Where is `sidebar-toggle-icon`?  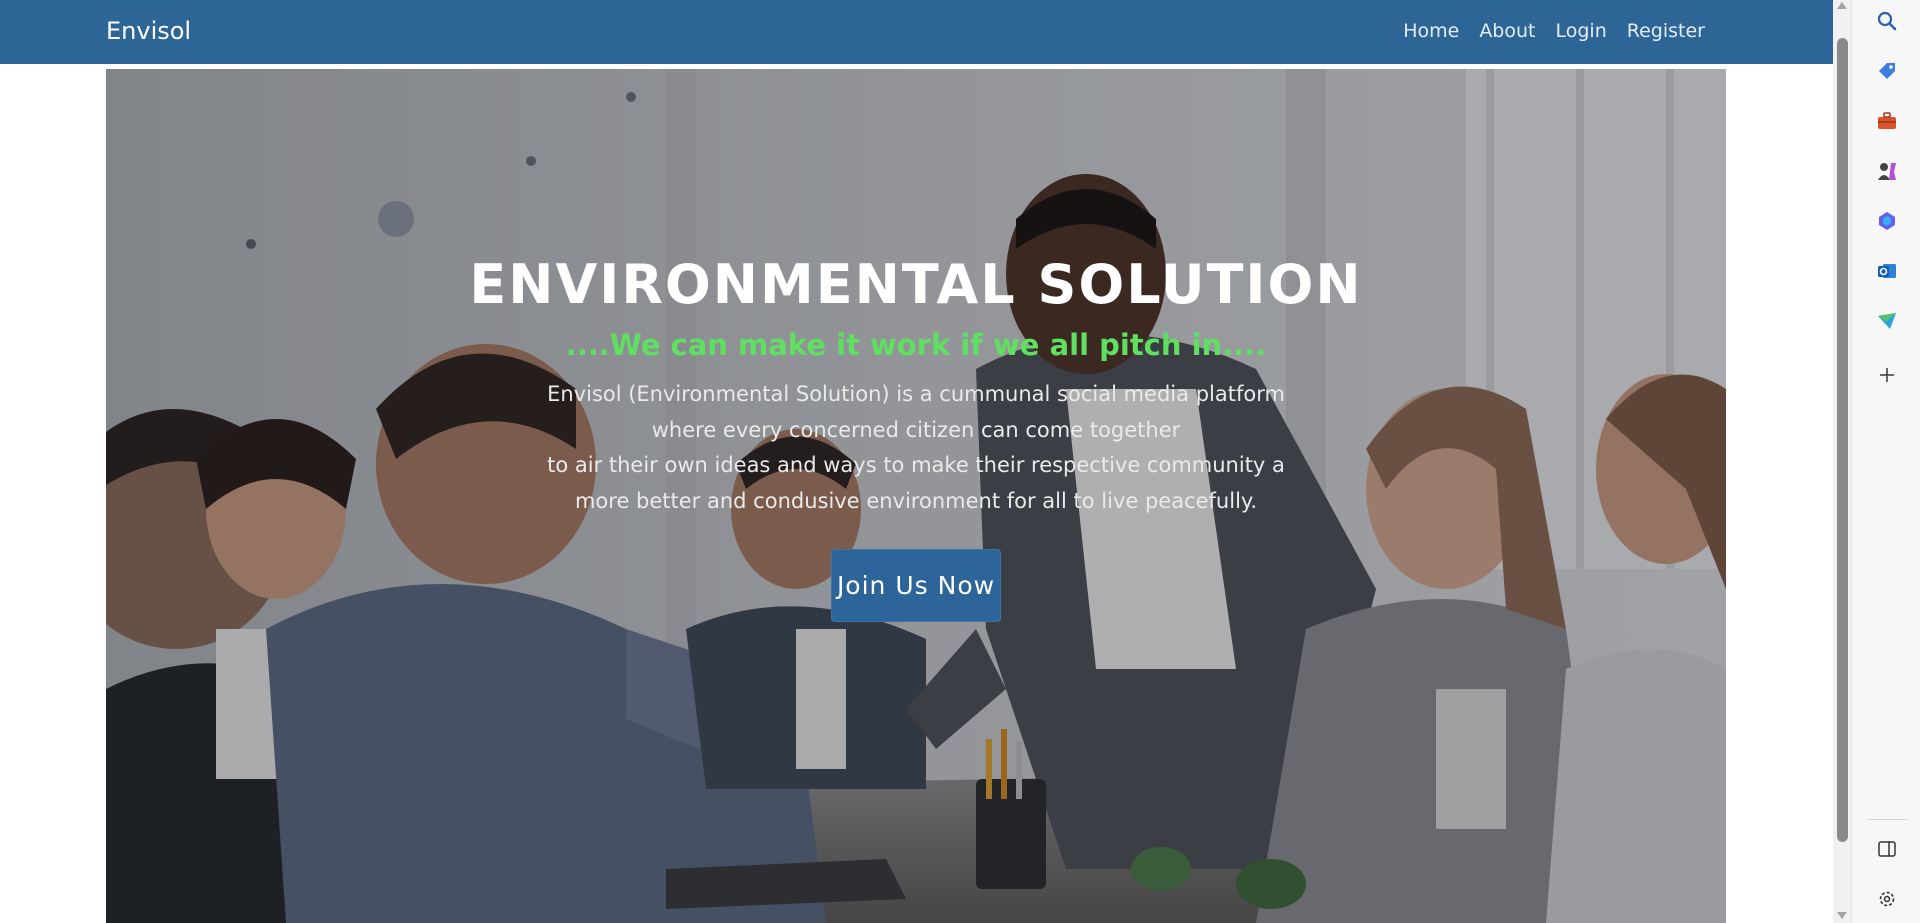 sidebar-toggle-icon is located at coordinates (1887, 849).